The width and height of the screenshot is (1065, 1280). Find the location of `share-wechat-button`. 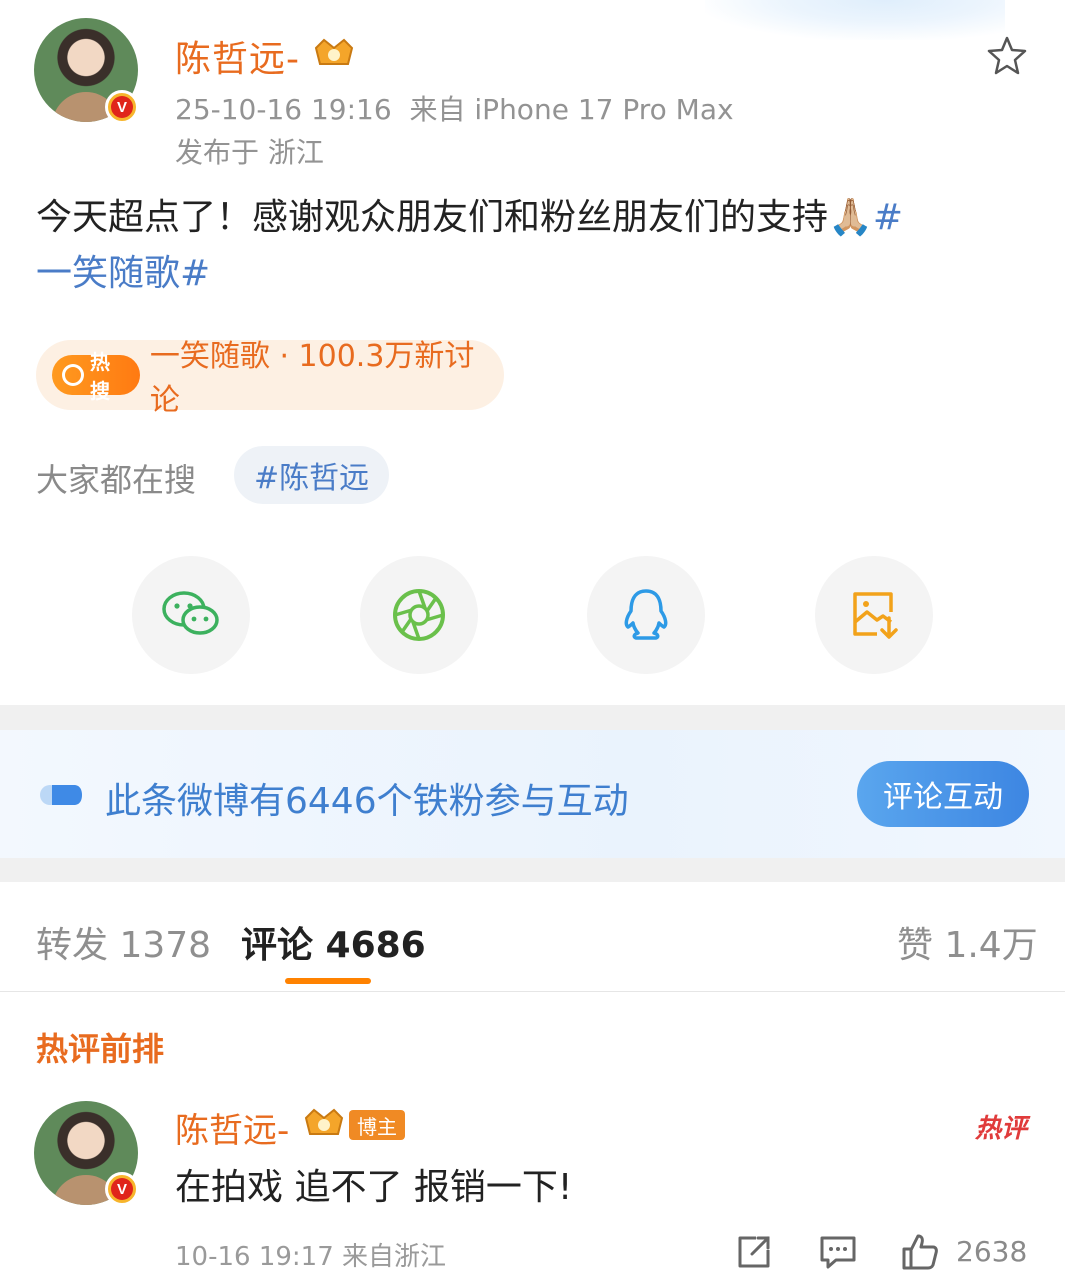

share-wechat-button is located at coordinates (191, 615).